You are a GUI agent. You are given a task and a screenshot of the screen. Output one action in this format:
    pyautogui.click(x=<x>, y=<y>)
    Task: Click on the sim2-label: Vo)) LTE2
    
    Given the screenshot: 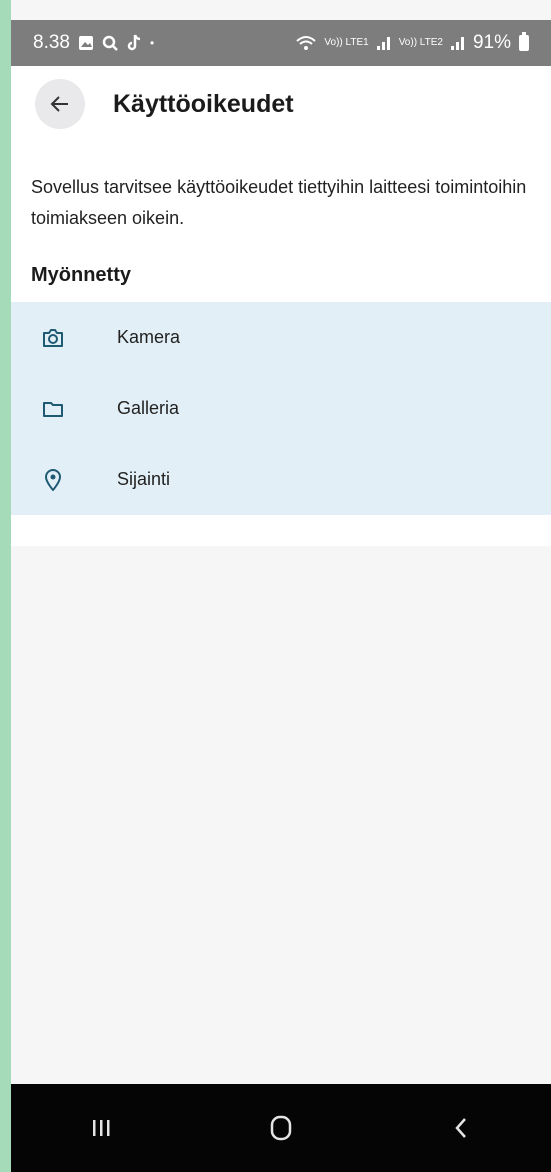 What is the action you would take?
    pyautogui.click(x=420, y=42)
    